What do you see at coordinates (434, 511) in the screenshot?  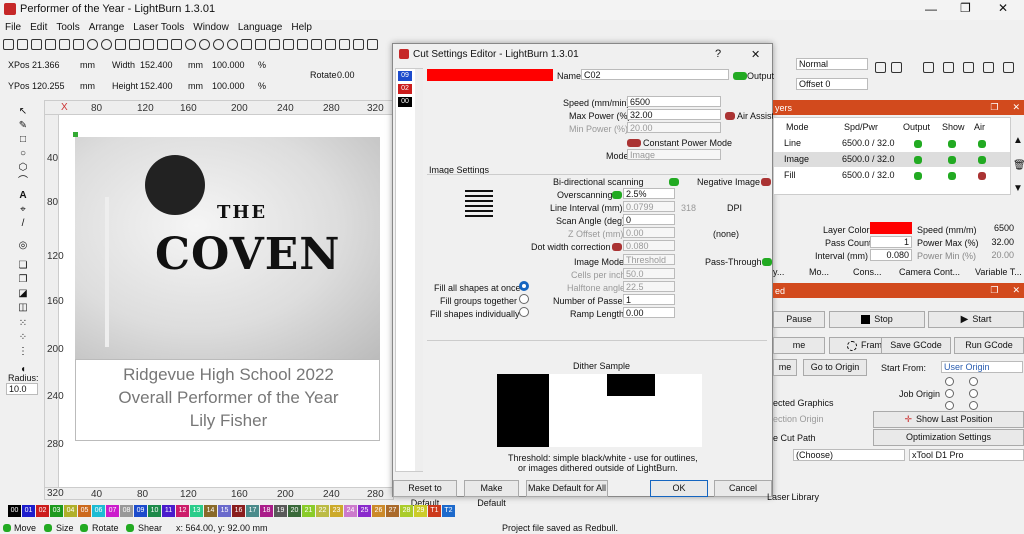 I see `palette-swatch: T1` at bounding box center [434, 511].